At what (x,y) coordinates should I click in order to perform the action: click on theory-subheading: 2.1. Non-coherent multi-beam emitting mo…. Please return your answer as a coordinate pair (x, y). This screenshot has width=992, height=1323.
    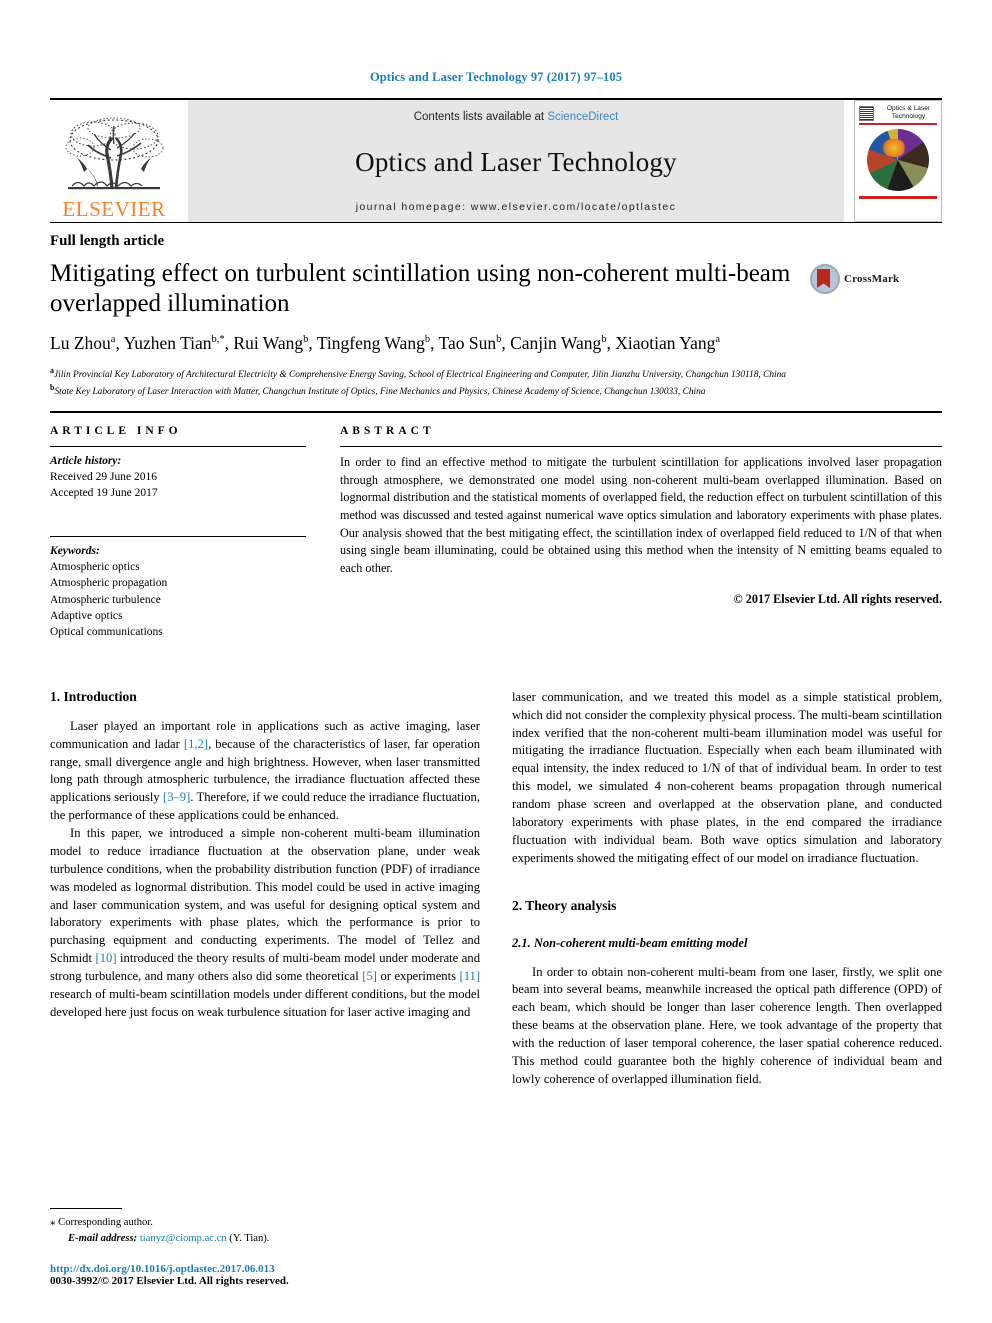
    Looking at the image, I should click on (630, 942).